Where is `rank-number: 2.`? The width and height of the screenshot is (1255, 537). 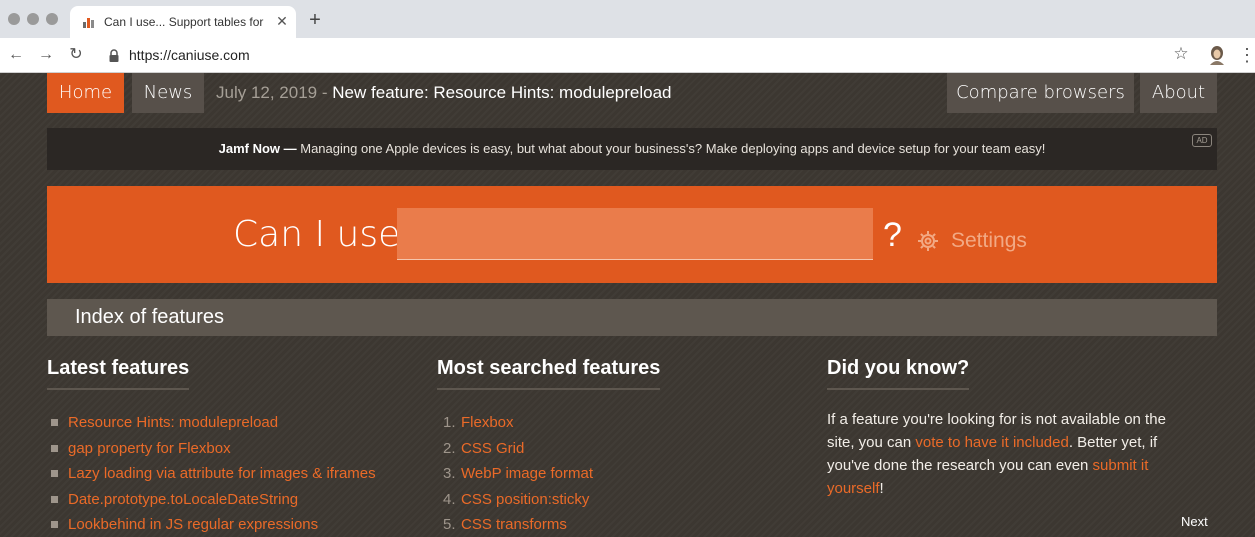 rank-number: 2. is located at coordinates (449, 448).